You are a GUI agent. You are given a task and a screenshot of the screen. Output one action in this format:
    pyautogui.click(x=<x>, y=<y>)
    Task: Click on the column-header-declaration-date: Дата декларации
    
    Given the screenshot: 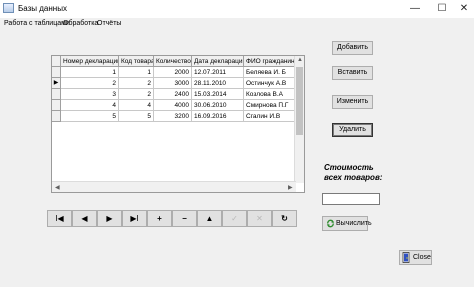 What is the action you would take?
    pyautogui.click(x=218, y=61)
    